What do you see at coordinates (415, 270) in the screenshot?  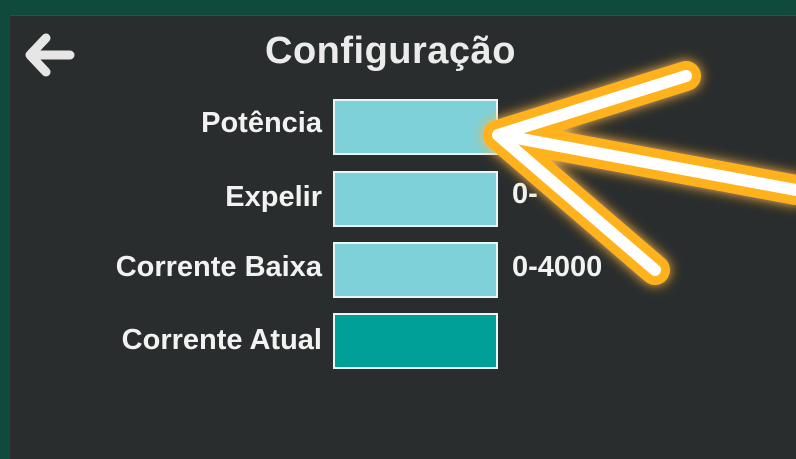 I see `corrente-baixa-input` at bounding box center [415, 270].